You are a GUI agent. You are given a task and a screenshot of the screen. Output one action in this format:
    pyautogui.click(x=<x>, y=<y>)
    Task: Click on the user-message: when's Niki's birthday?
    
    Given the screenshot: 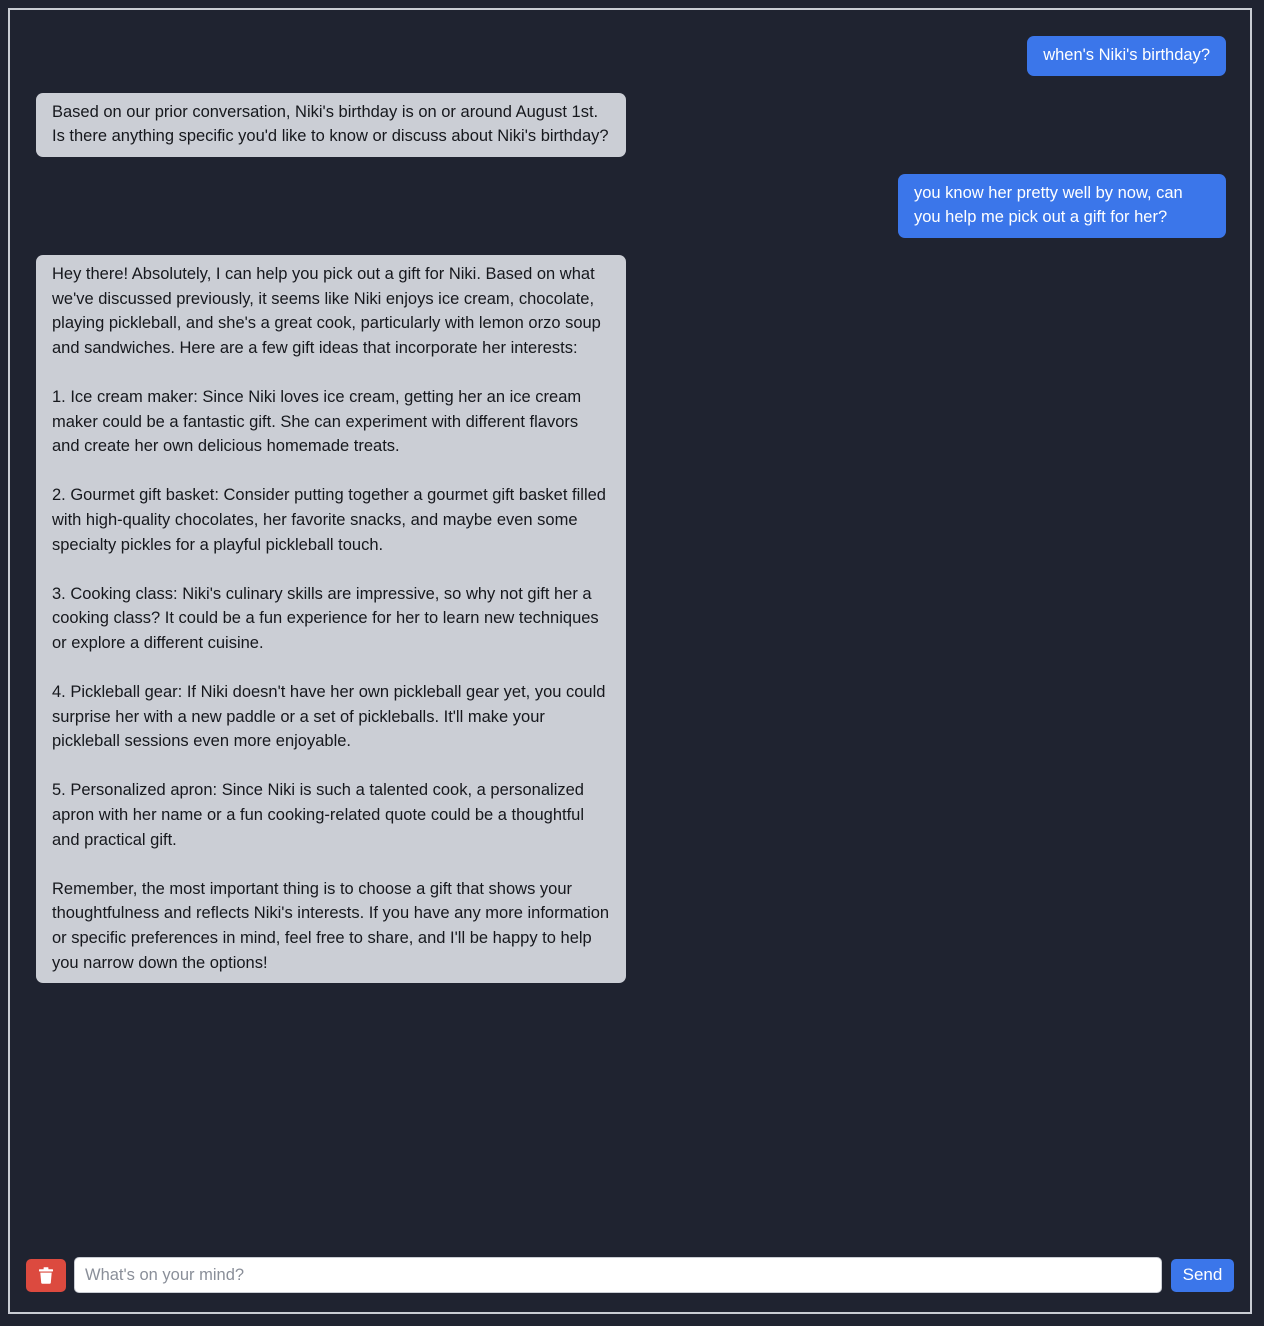 What is the action you would take?
    pyautogui.click(x=1126, y=56)
    